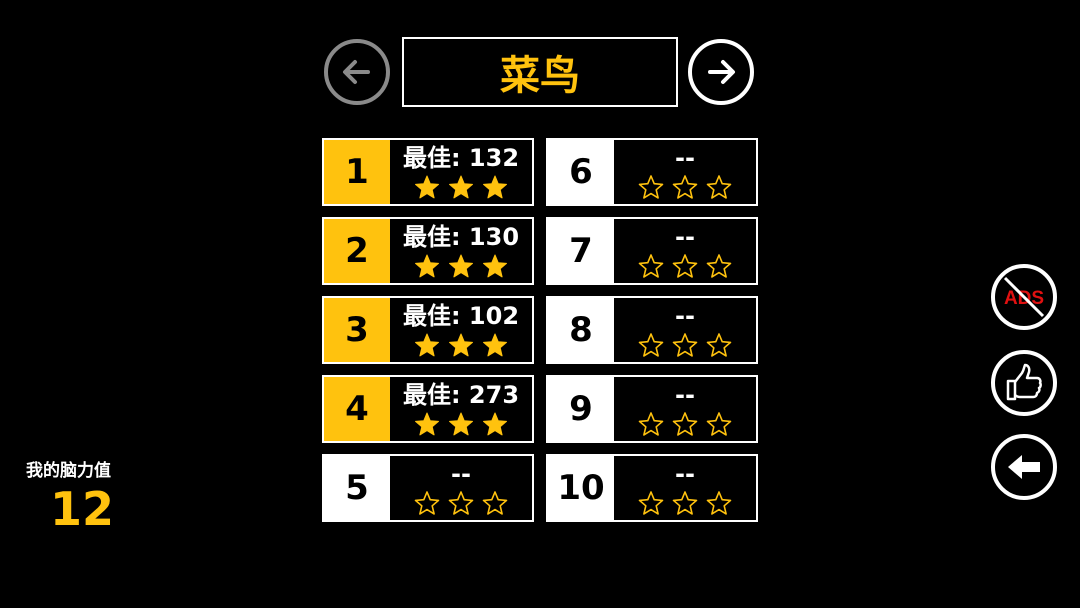 Image resolution: width=1080 pixels, height=608 pixels. I want to click on next-page-button, so click(721, 72).